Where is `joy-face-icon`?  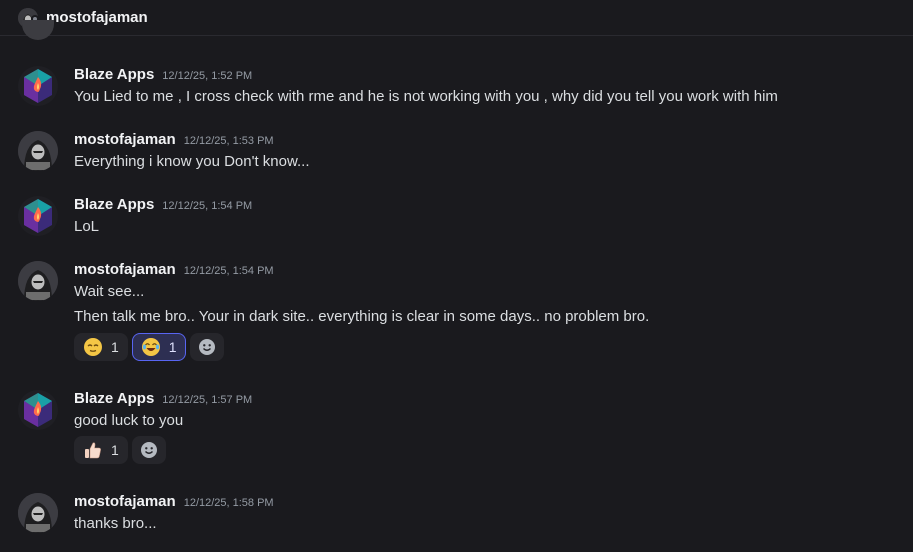 joy-face-icon is located at coordinates (151, 347).